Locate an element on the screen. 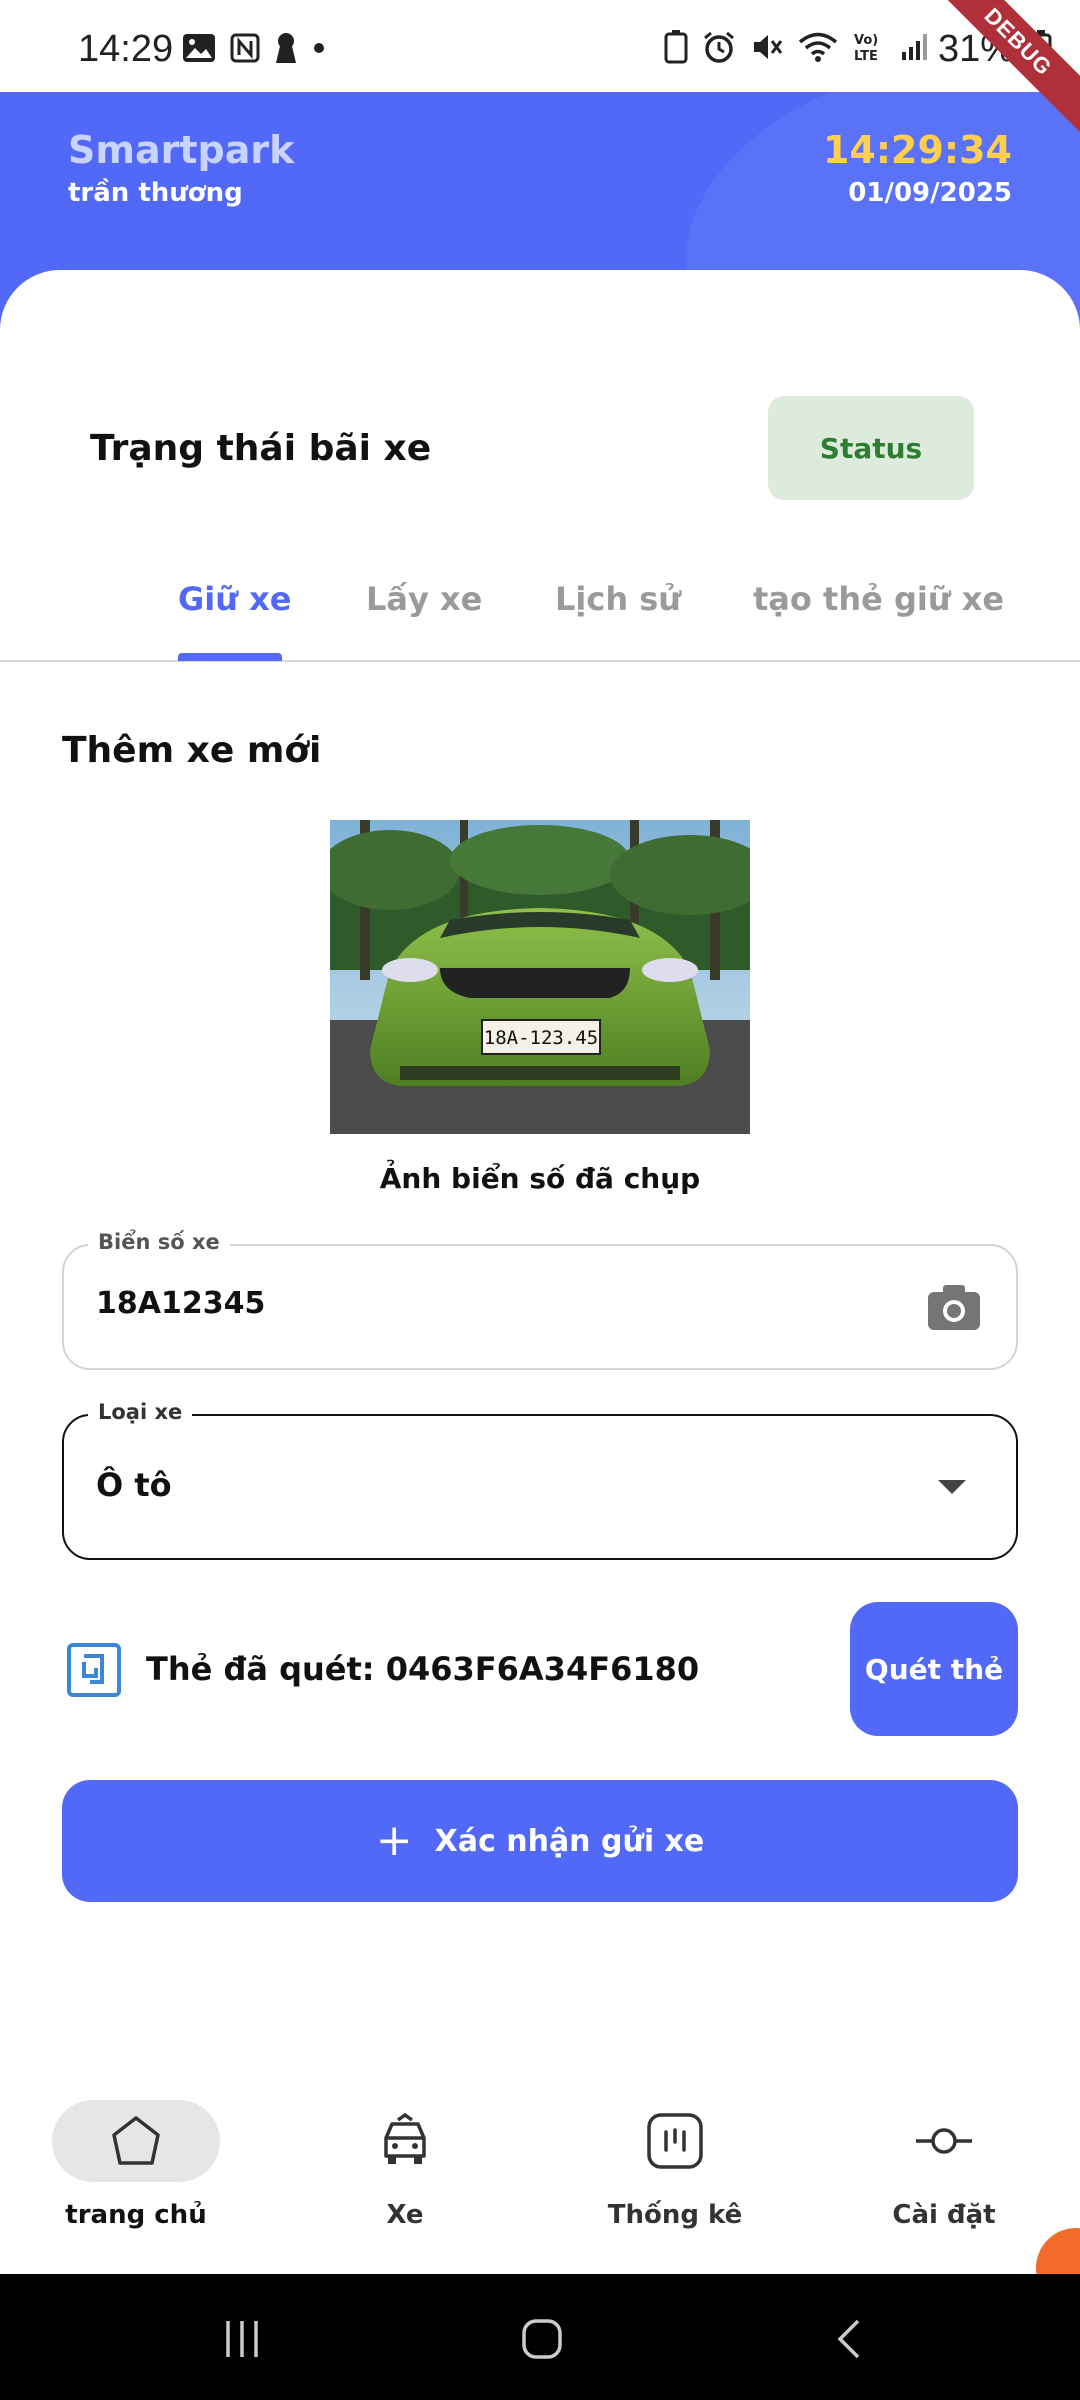  status-notification-icons is located at coordinates (254, 48).